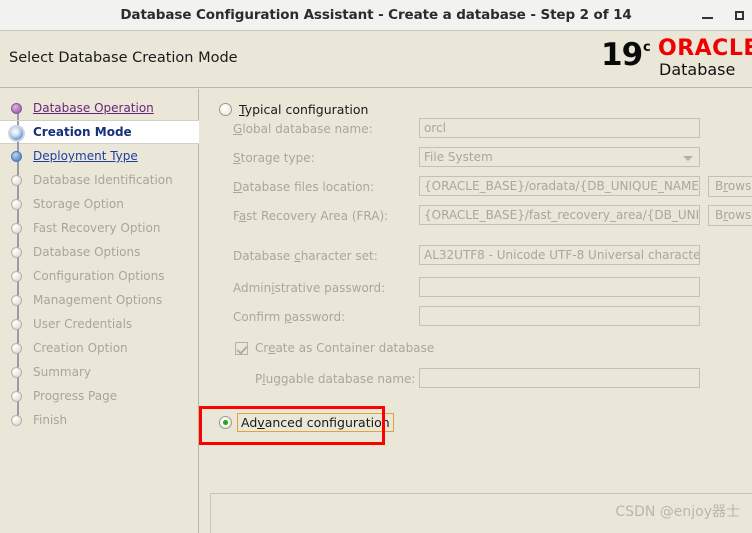 The height and width of the screenshot is (533, 752). What do you see at coordinates (99, 420) in the screenshot?
I see `sidebar-item-finish: Finish` at bounding box center [99, 420].